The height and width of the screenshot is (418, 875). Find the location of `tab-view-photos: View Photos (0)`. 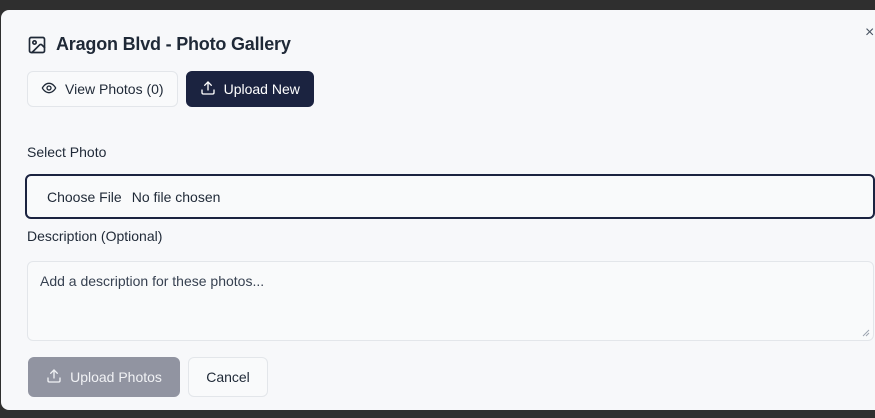

tab-view-photos: View Photos (0) is located at coordinates (102, 89).